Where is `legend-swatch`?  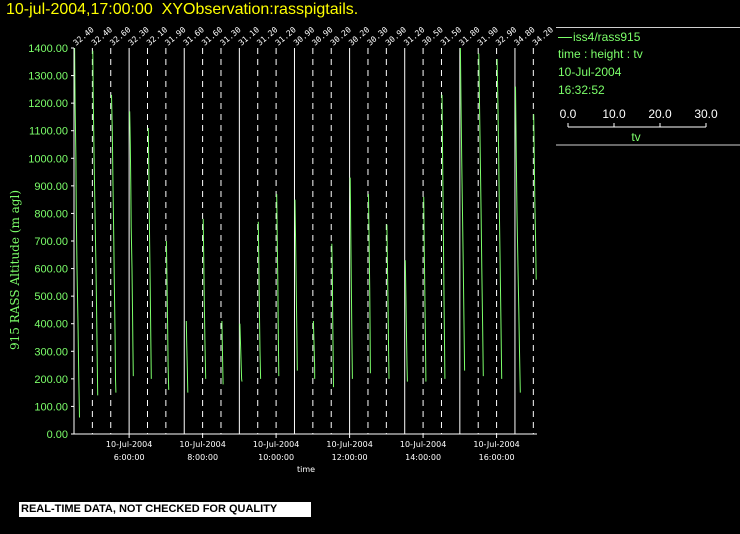 legend-swatch is located at coordinates (565, 38).